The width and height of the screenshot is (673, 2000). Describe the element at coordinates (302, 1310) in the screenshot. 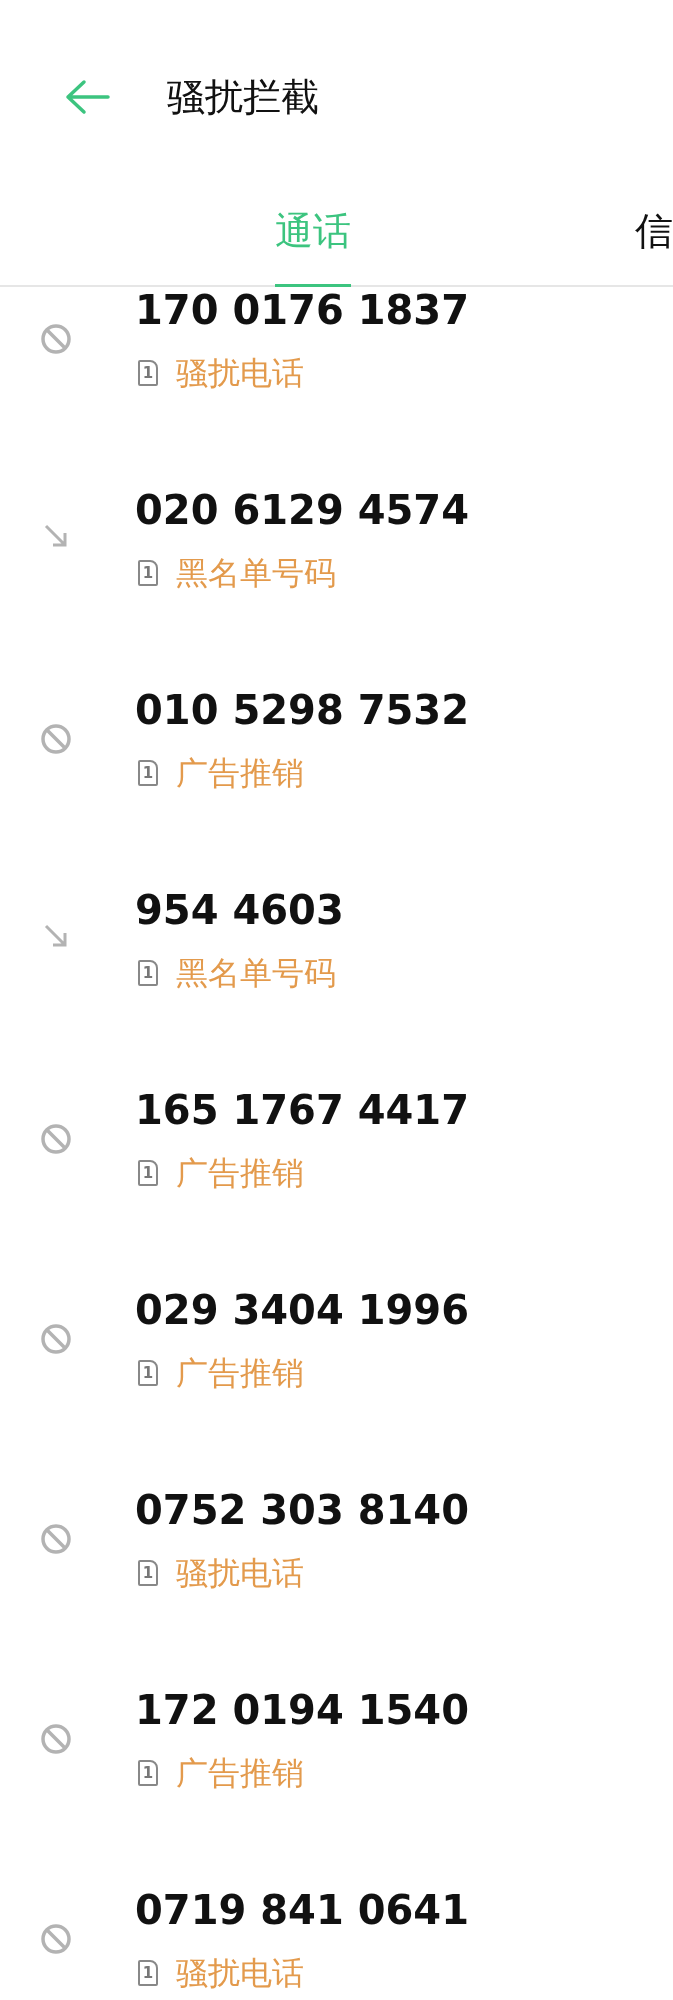

I see `phone-number: 029 3404 1996` at that location.